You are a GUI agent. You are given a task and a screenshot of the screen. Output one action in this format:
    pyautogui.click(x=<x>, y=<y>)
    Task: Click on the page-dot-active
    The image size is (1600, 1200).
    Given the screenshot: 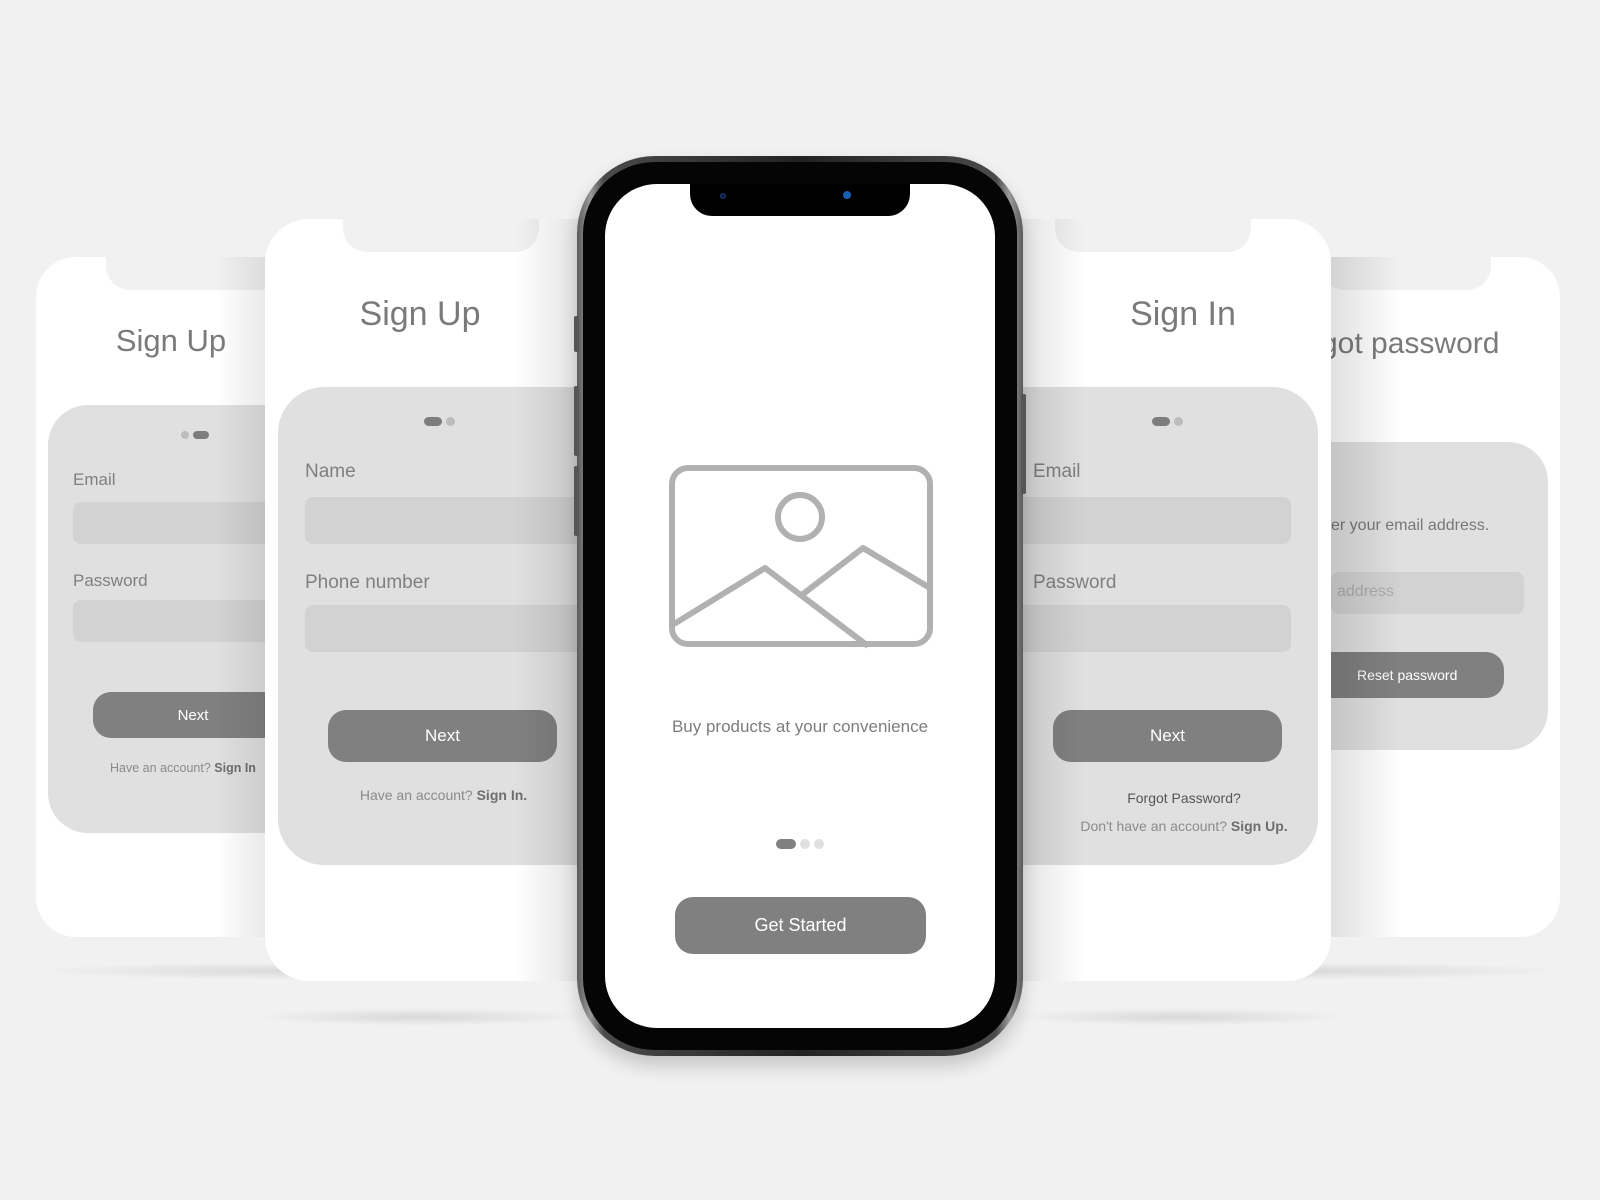 What is the action you would take?
    pyautogui.click(x=786, y=844)
    